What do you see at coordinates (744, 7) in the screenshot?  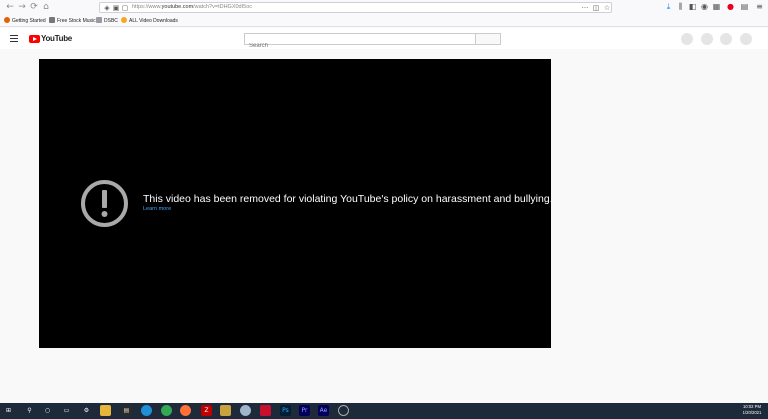 I see `extension-icon: ▤` at bounding box center [744, 7].